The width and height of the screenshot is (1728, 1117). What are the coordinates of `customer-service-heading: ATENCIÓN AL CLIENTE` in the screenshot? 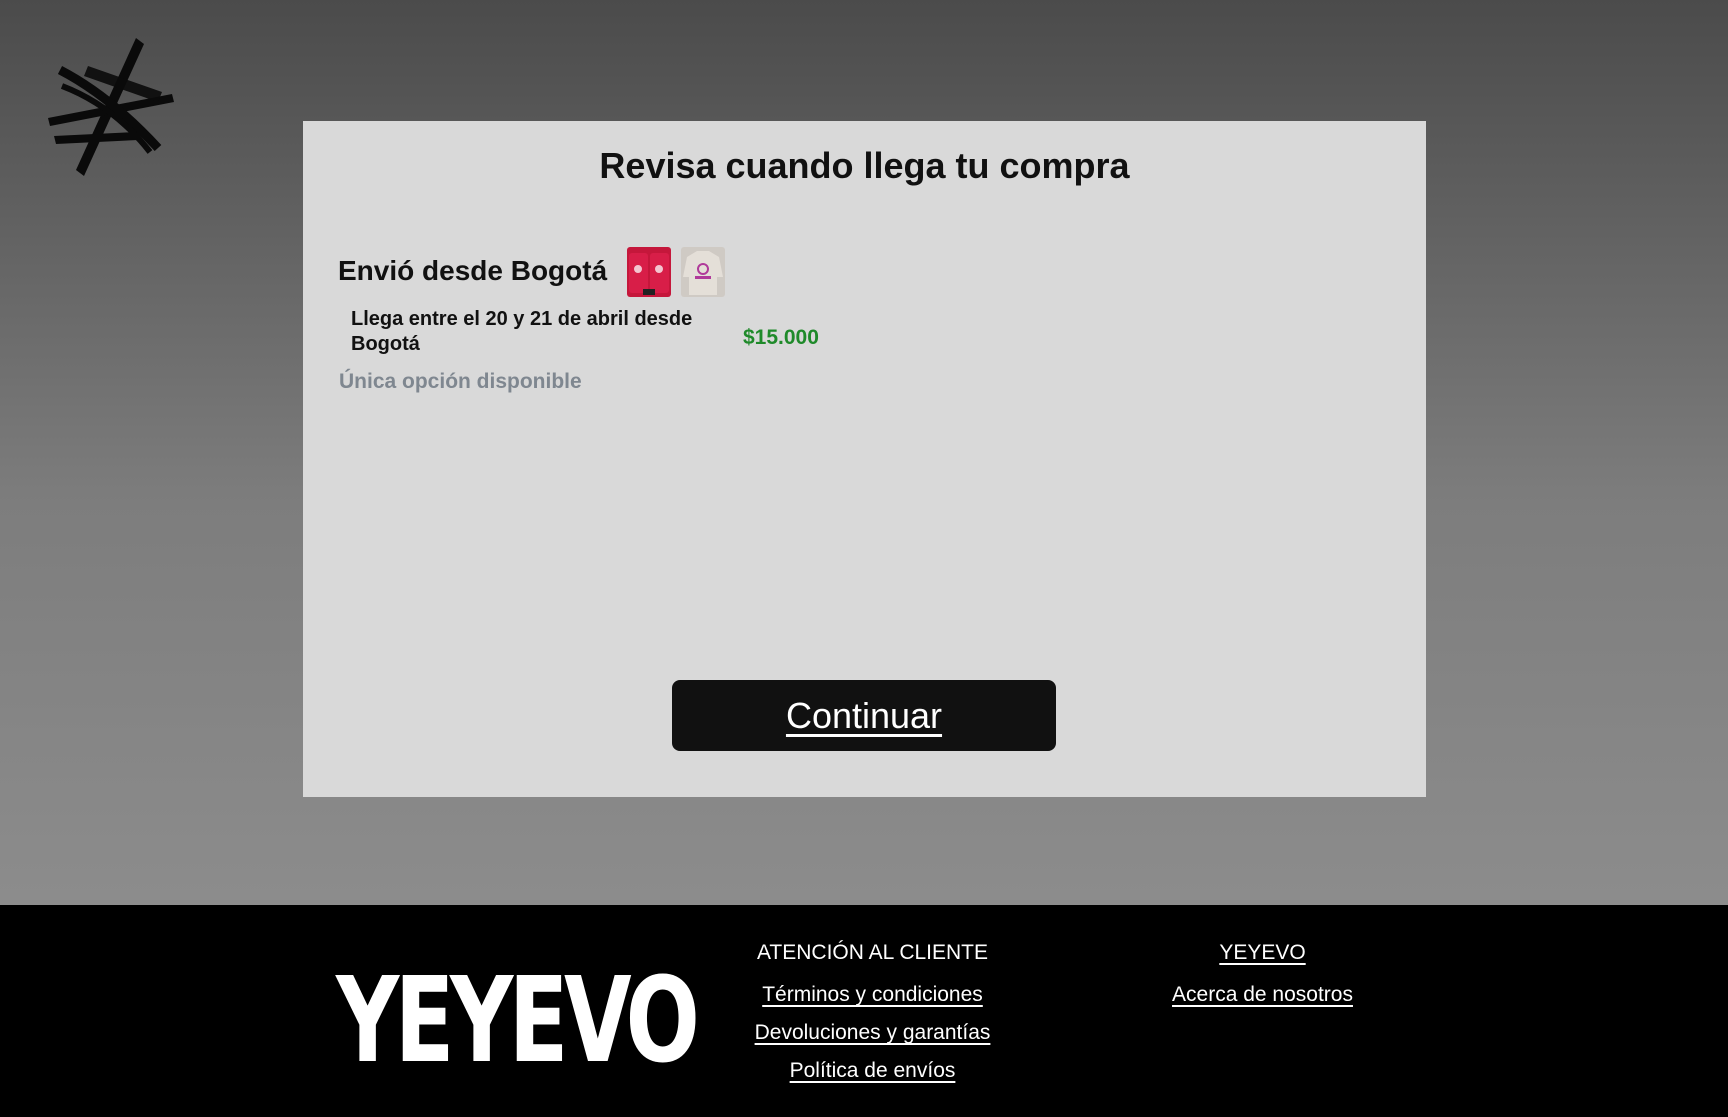 It's located at (872, 952).